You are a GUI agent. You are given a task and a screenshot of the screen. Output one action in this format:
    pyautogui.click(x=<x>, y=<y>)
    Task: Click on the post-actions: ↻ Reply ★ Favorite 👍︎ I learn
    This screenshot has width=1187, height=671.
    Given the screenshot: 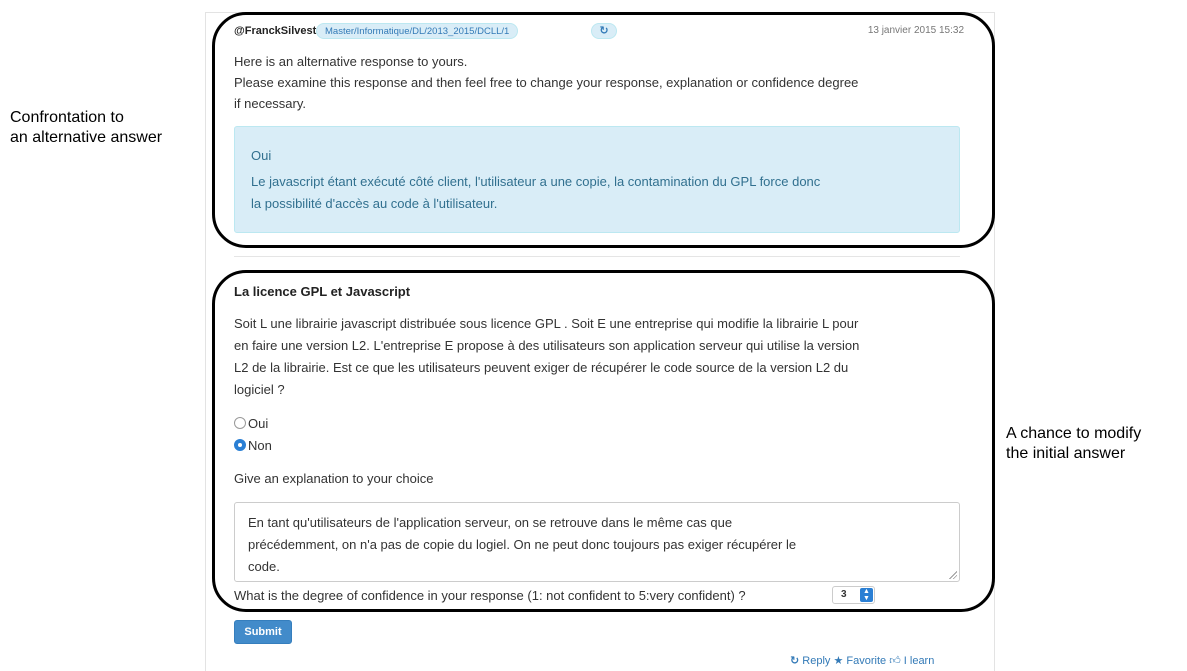 What is the action you would take?
    pyautogui.click(x=862, y=660)
    